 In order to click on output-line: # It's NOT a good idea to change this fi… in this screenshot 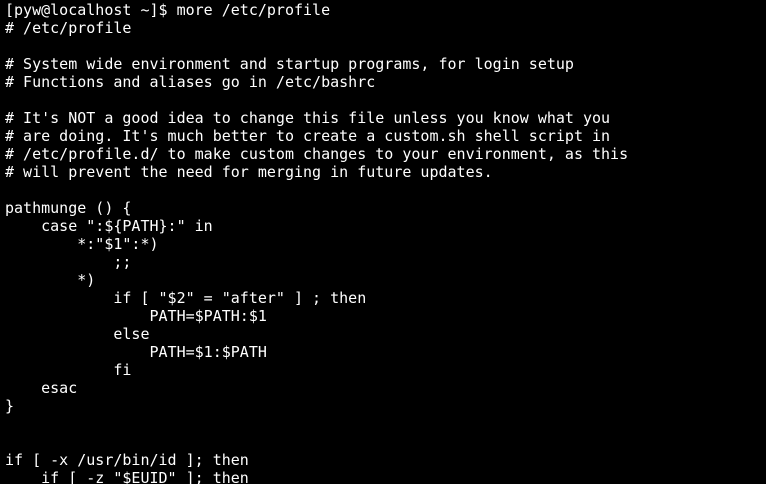, I will do `click(308, 118)`.